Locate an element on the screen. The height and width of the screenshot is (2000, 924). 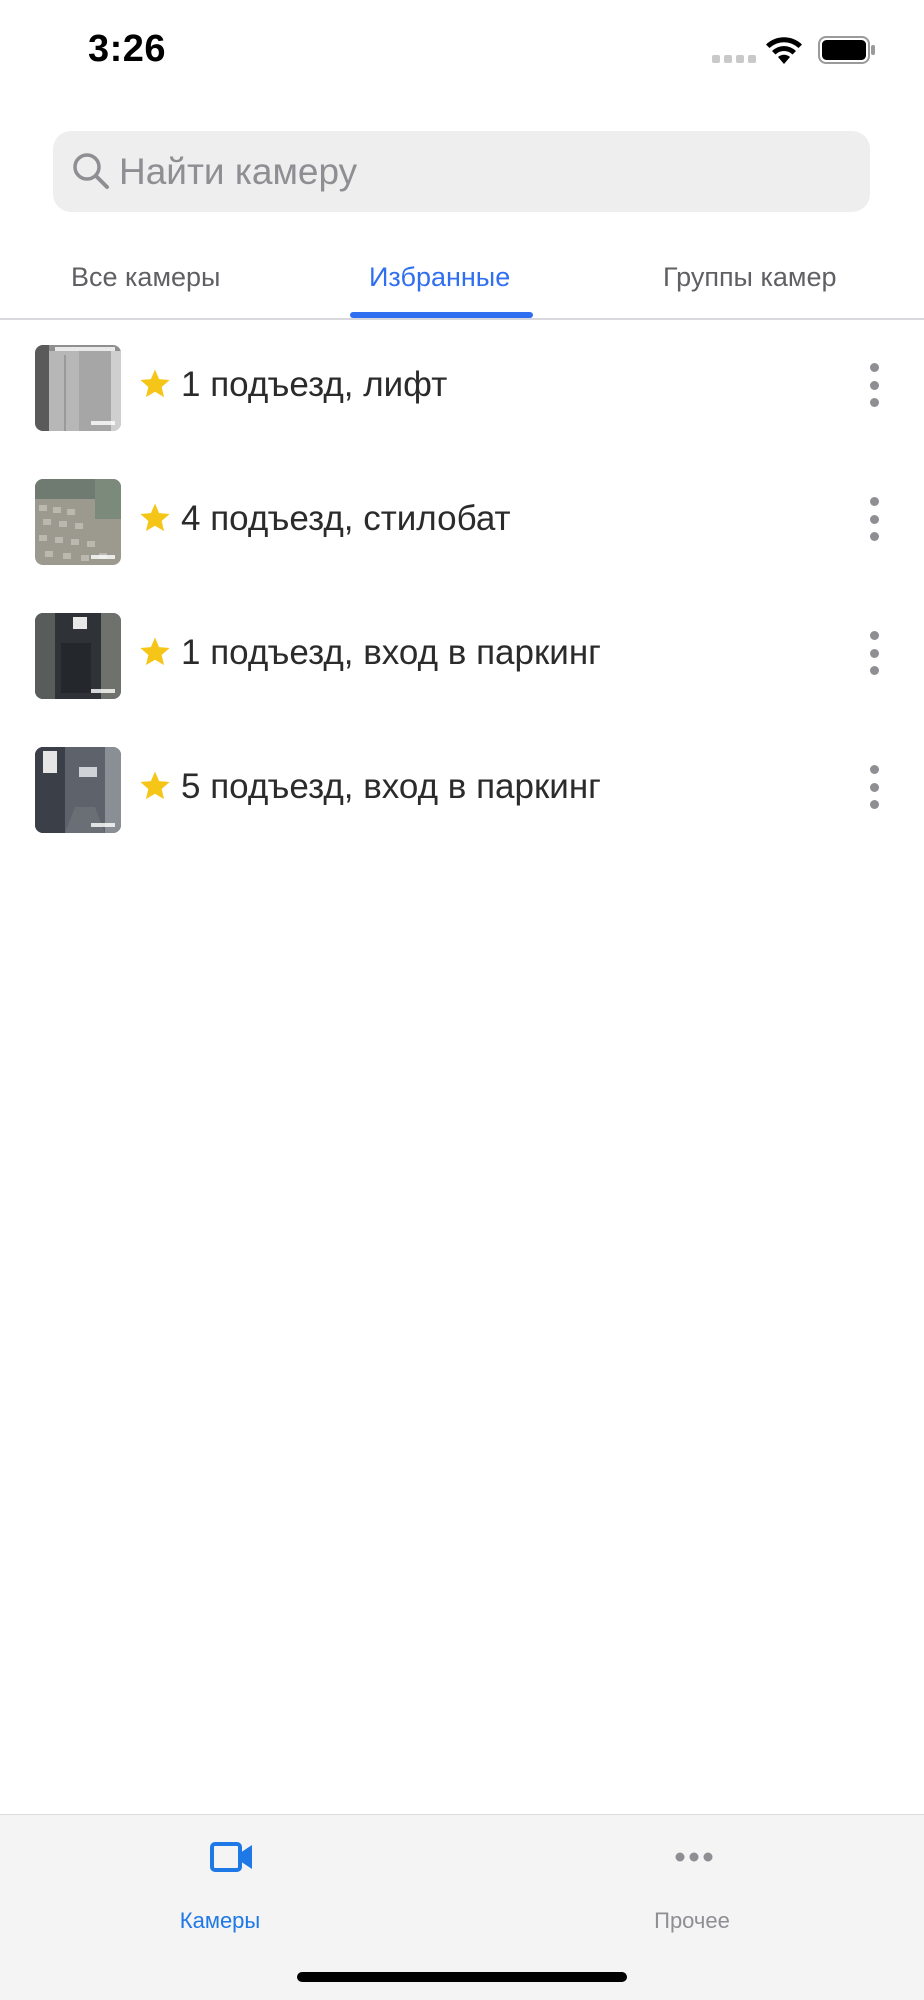
more-horizontal-icon is located at coordinates (694, 1857).